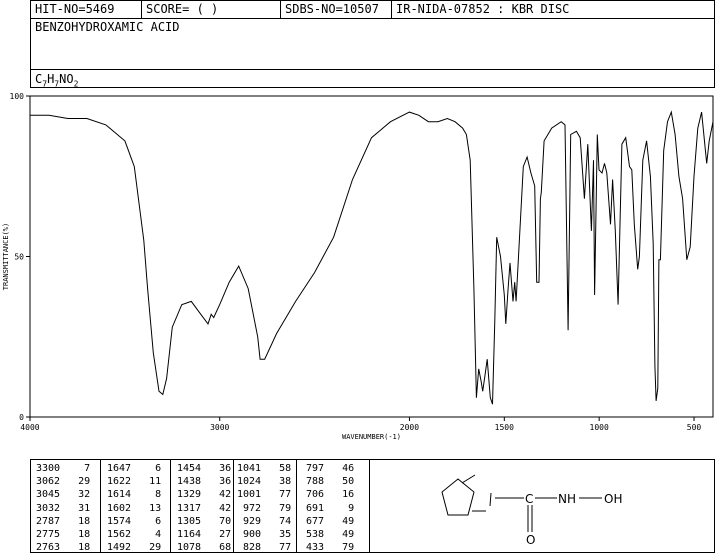 The width and height of the screenshot is (715, 554). Describe the element at coordinates (75, 495) in the screenshot. I see `peak-transmittance: 32` at that location.